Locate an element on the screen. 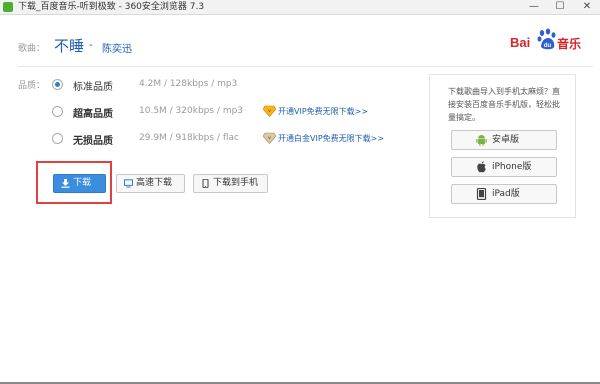 This screenshot has width=600, height=384. monitor-icon is located at coordinates (128, 183).